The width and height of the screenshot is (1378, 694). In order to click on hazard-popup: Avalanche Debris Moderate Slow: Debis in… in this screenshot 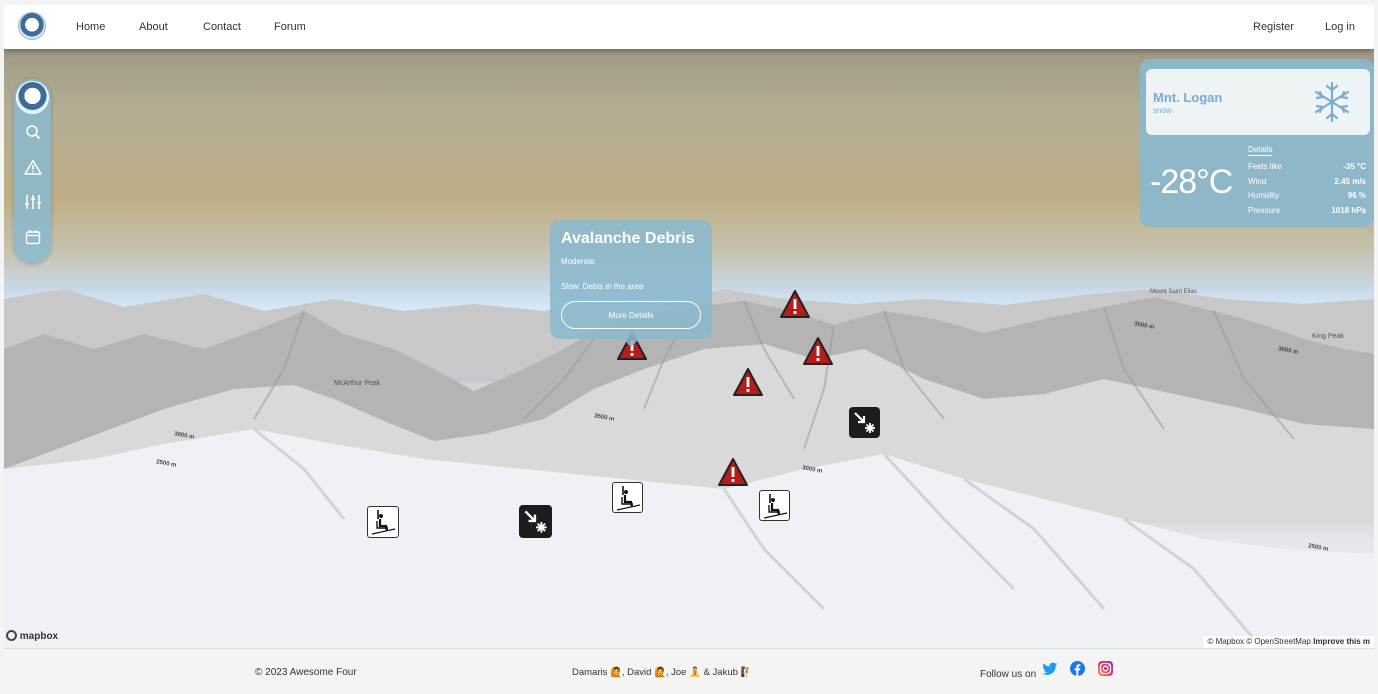, I will do `click(631, 283)`.